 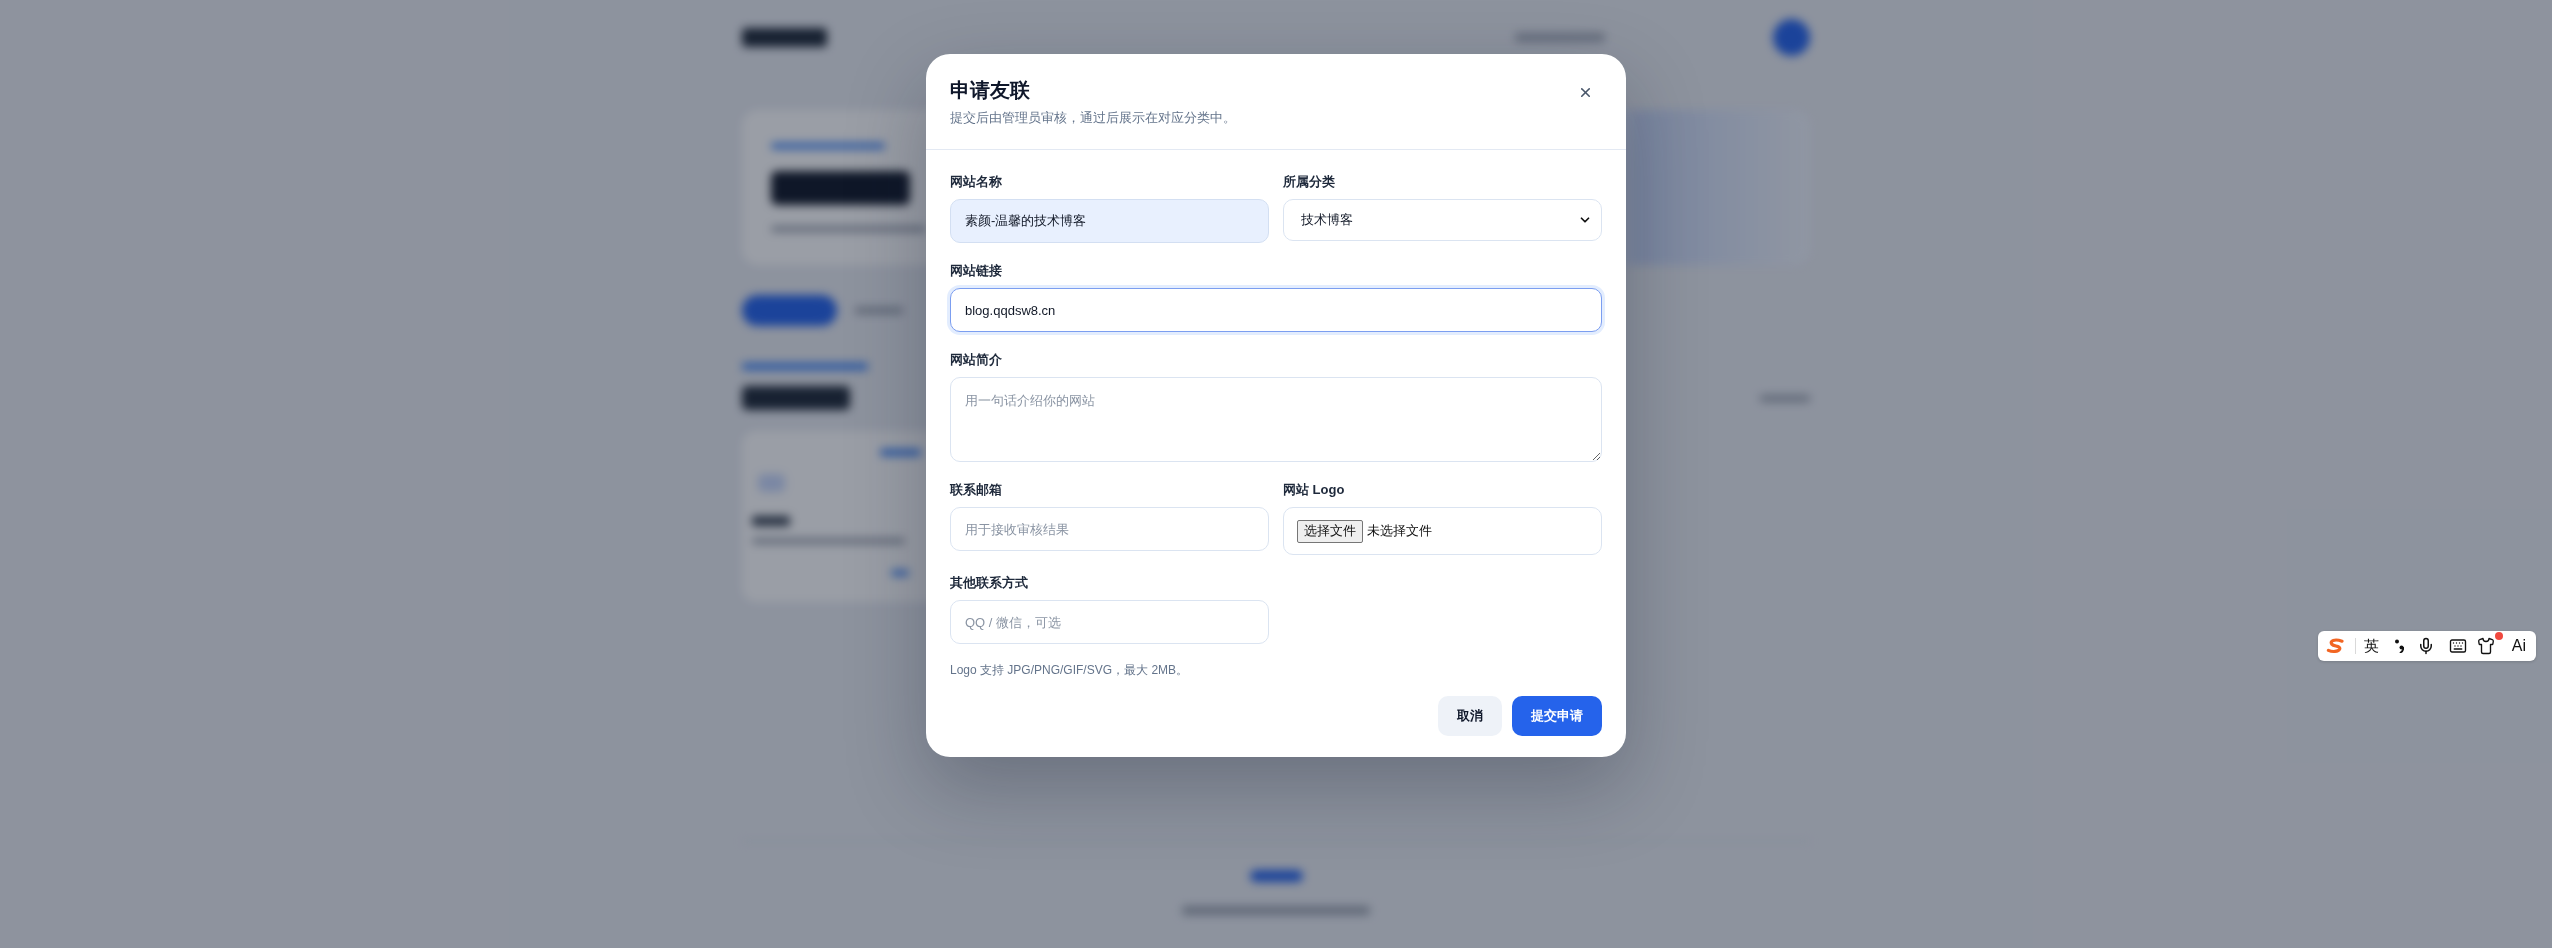 I want to click on logo-icon, so click(x=2335, y=646).